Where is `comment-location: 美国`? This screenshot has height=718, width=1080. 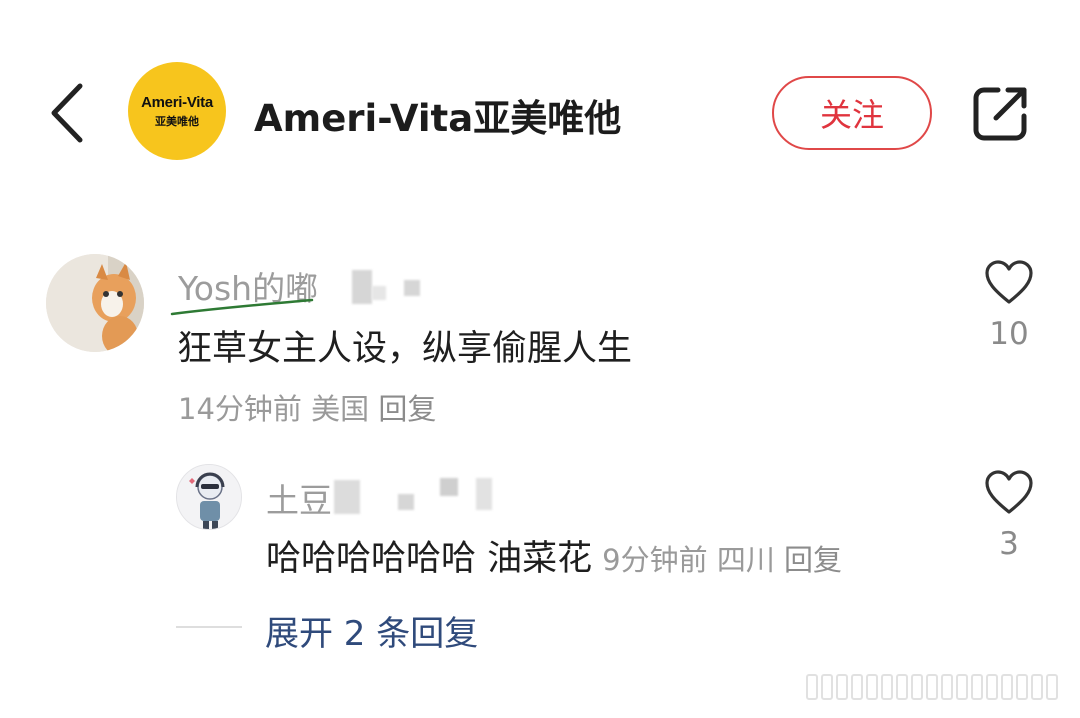 comment-location: 美国 is located at coordinates (340, 409).